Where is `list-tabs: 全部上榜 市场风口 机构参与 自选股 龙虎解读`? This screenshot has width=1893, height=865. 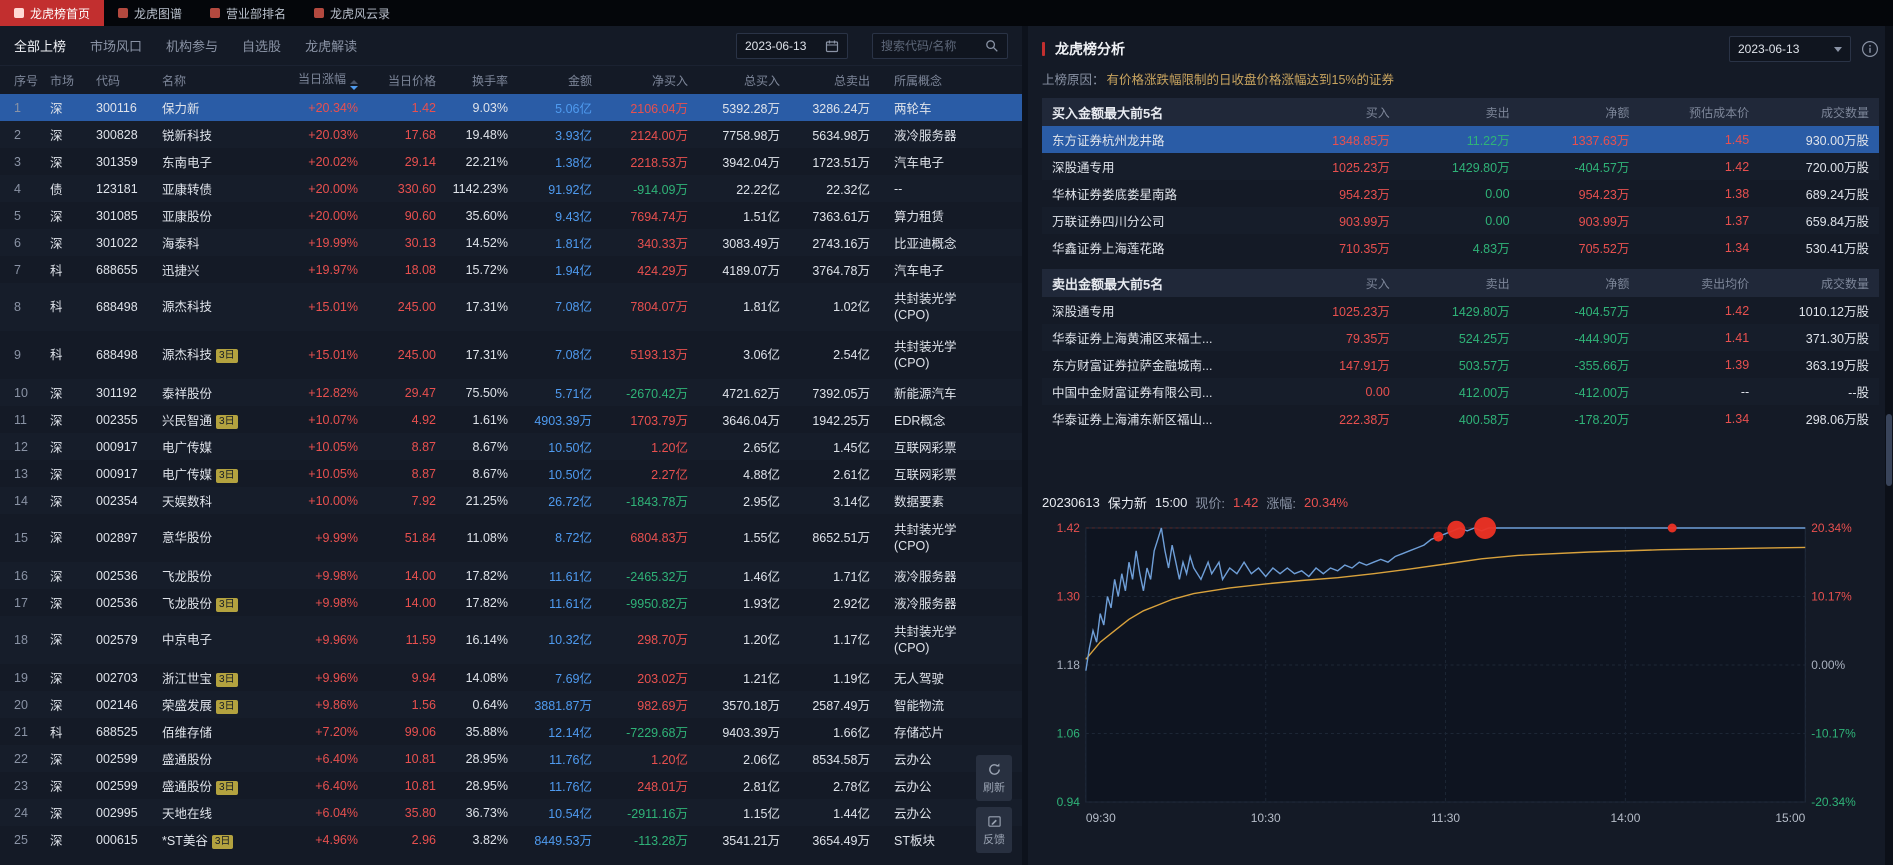
list-tabs: 全部上榜 市场风口 机构参与 自选股 龙虎解读 is located at coordinates (185, 45).